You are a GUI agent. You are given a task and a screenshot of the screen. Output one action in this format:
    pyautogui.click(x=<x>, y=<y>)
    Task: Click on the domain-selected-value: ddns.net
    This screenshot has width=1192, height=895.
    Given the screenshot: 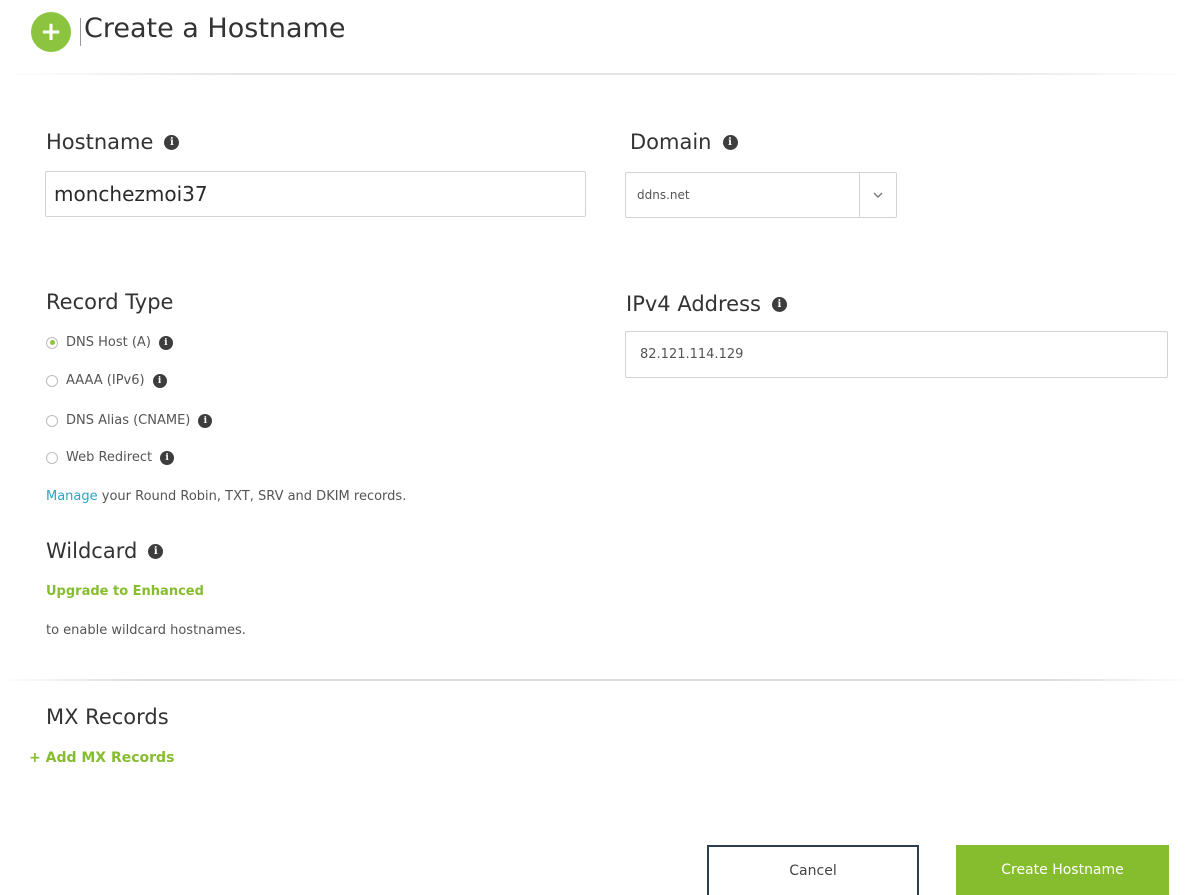 What is the action you would take?
    pyautogui.click(x=663, y=195)
    